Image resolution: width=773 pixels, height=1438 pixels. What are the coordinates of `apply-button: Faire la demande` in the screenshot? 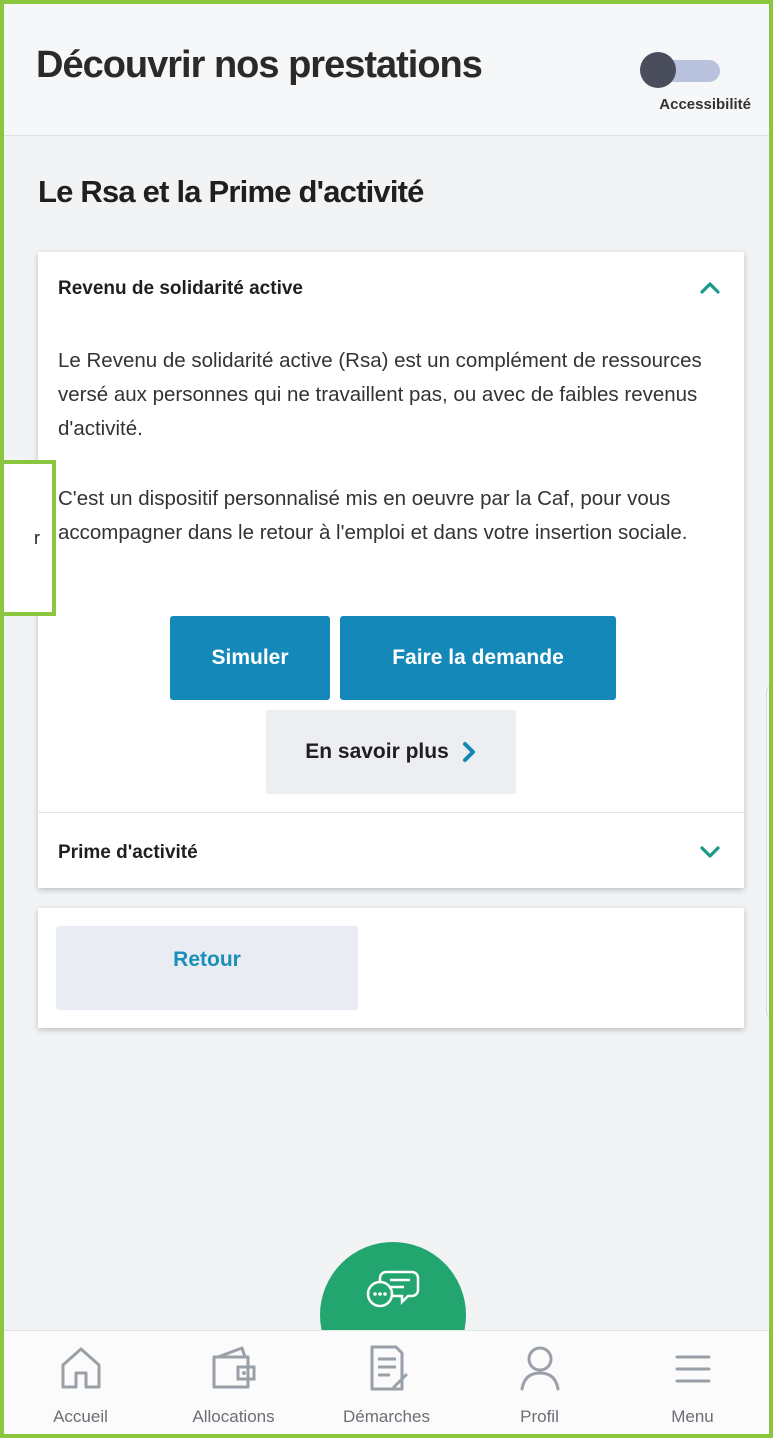 It's located at (478, 658).